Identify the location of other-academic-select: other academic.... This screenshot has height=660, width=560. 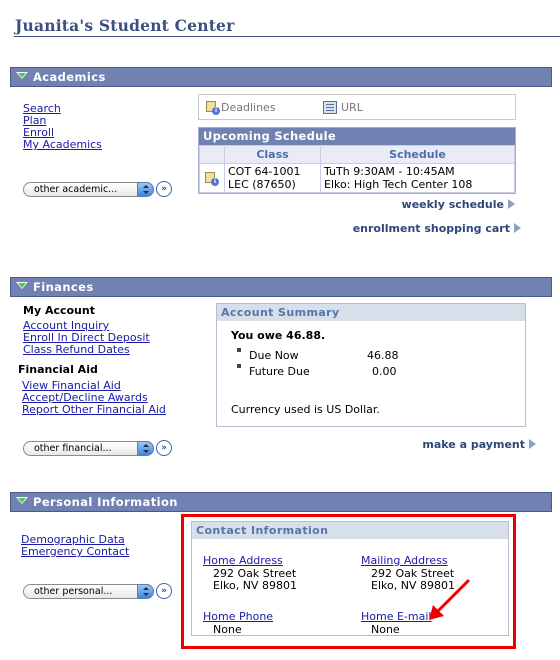
(88, 189).